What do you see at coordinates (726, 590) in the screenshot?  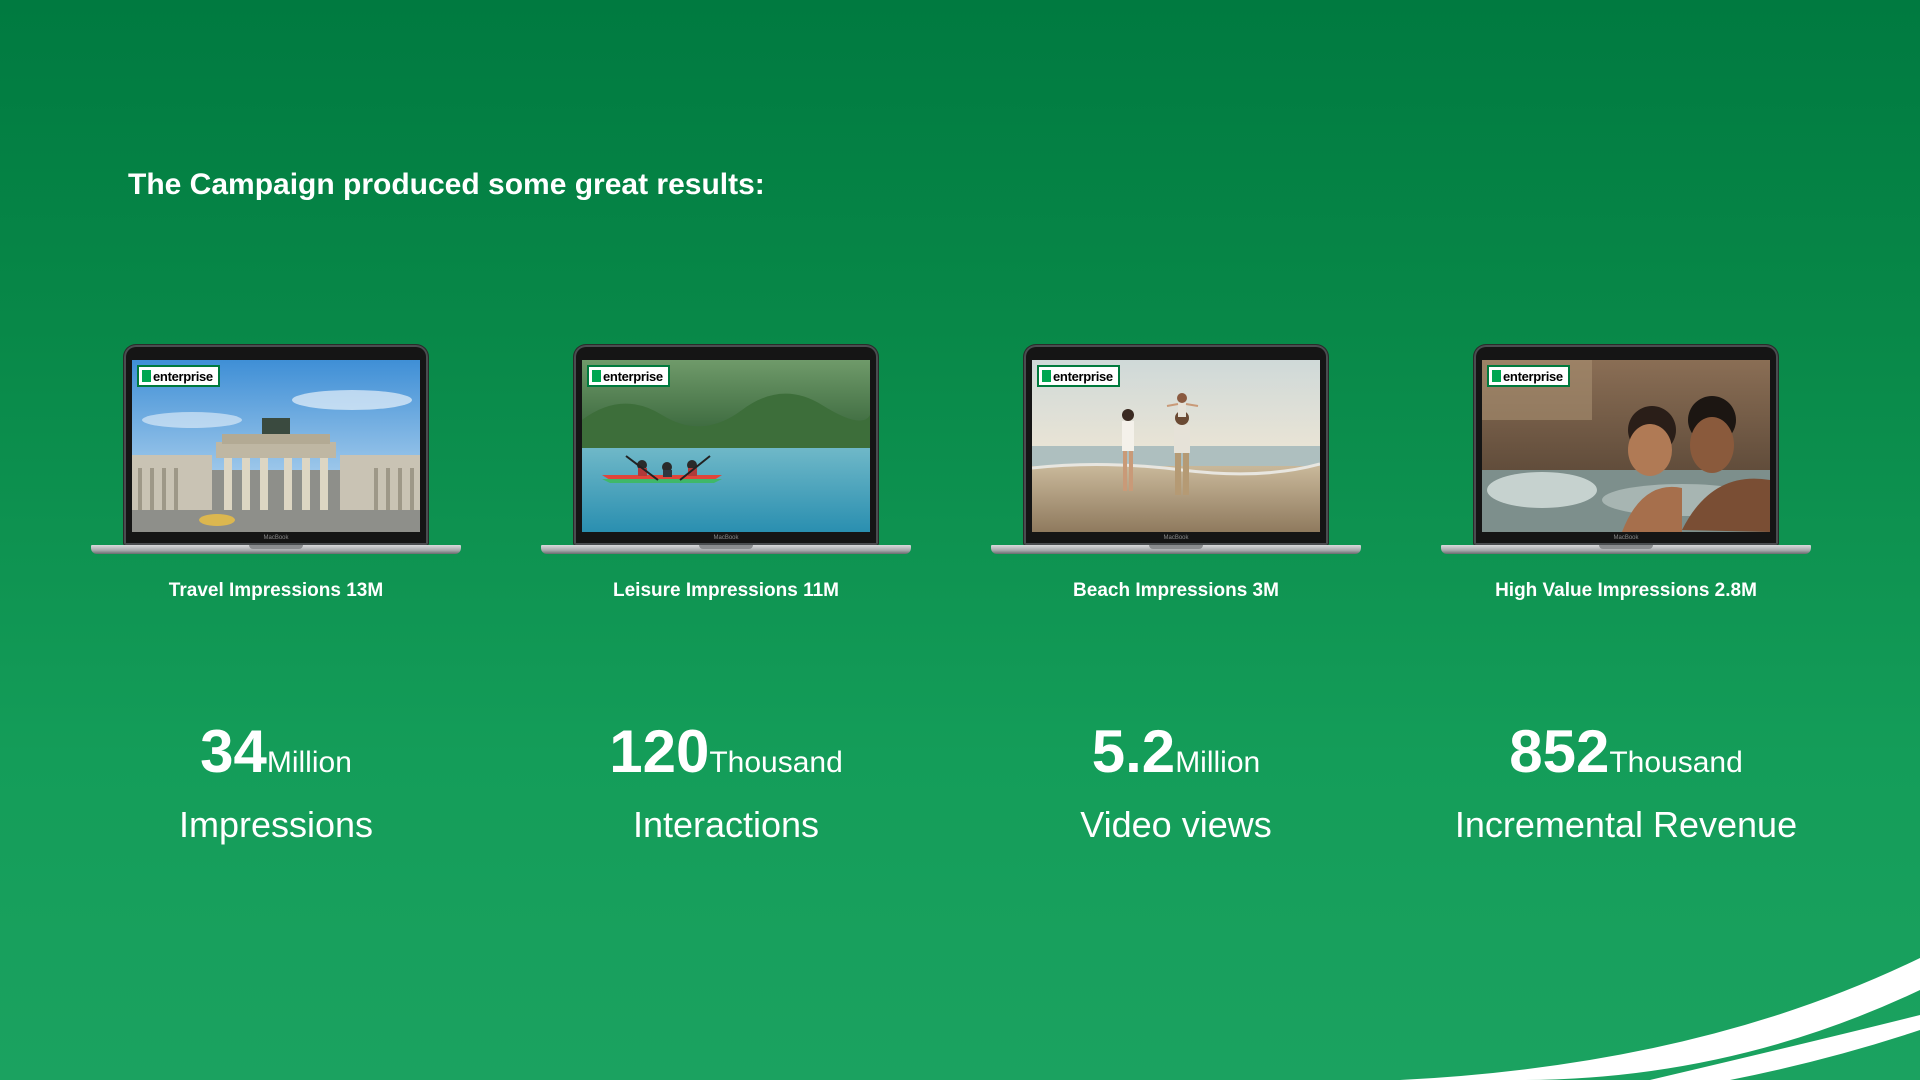 I see `laptop-caption: Leisure Impressions 11M` at bounding box center [726, 590].